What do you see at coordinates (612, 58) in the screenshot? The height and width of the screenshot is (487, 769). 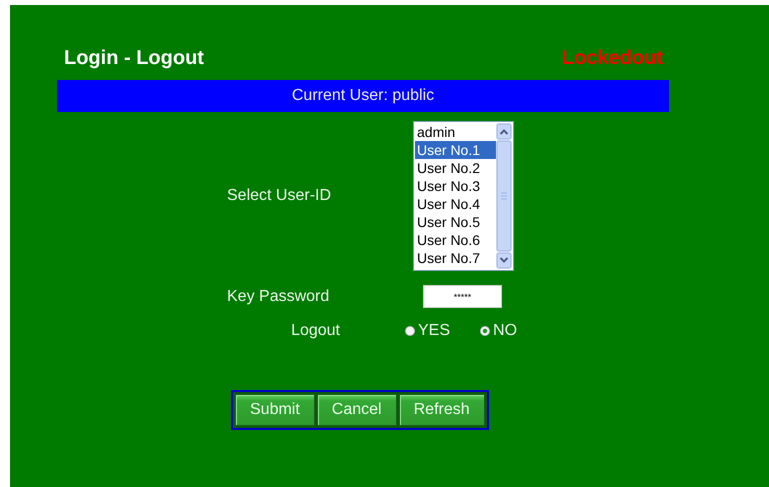 I see `status-label: Lockedout` at bounding box center [612, 58].